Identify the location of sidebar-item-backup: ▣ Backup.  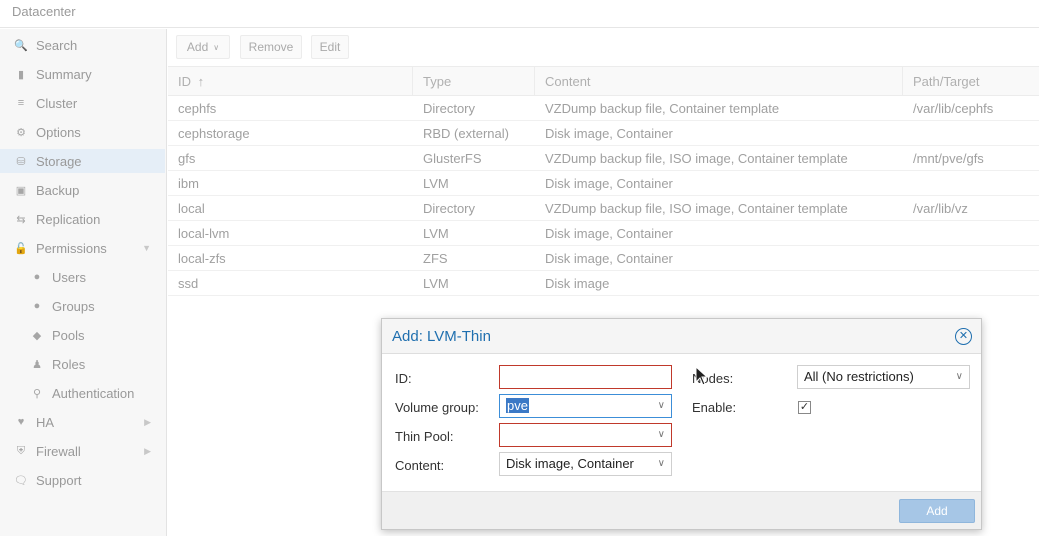
(82, 190).